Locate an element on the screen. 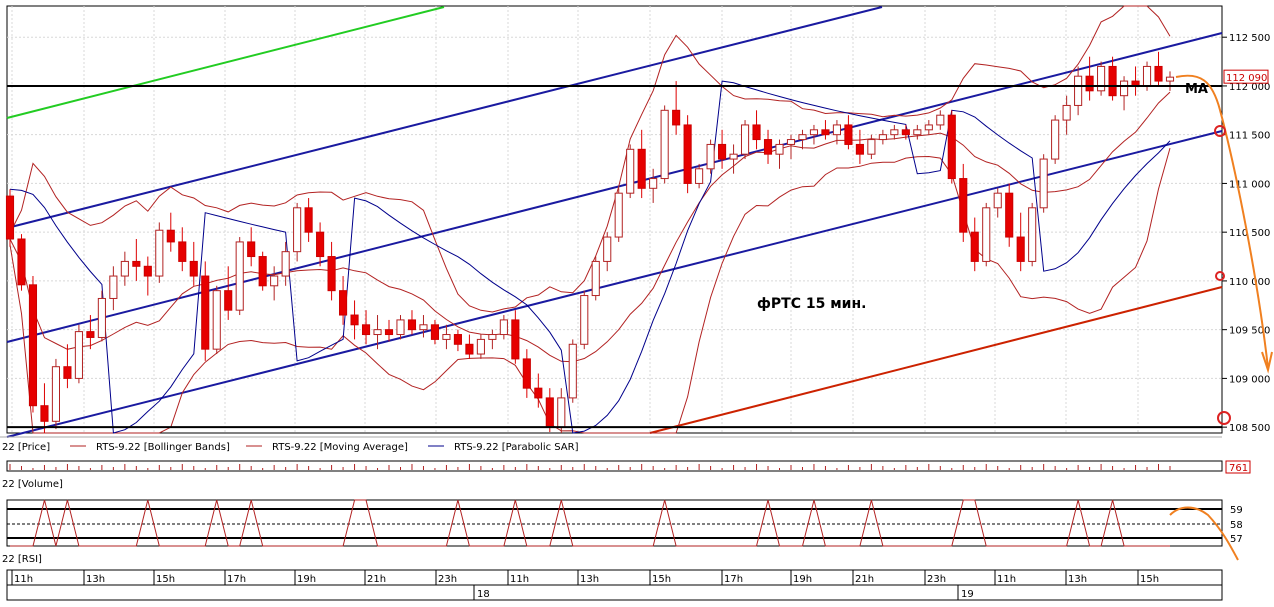 The image size is (1274, 607). hour-label: 13h is located at coordinates (1077, 579).